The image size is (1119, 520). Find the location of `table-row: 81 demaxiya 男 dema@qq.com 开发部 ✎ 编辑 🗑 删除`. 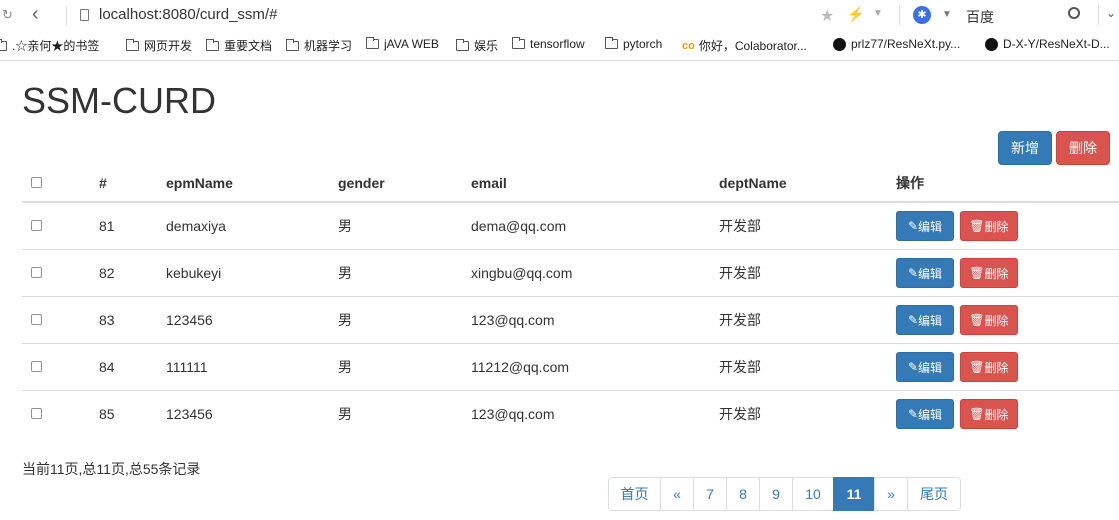

table-row: 81 demaxiya 男 dema@qq.com 开发部 ✎ 编辑 🗑 删除 is located at coordinates (570, 225).